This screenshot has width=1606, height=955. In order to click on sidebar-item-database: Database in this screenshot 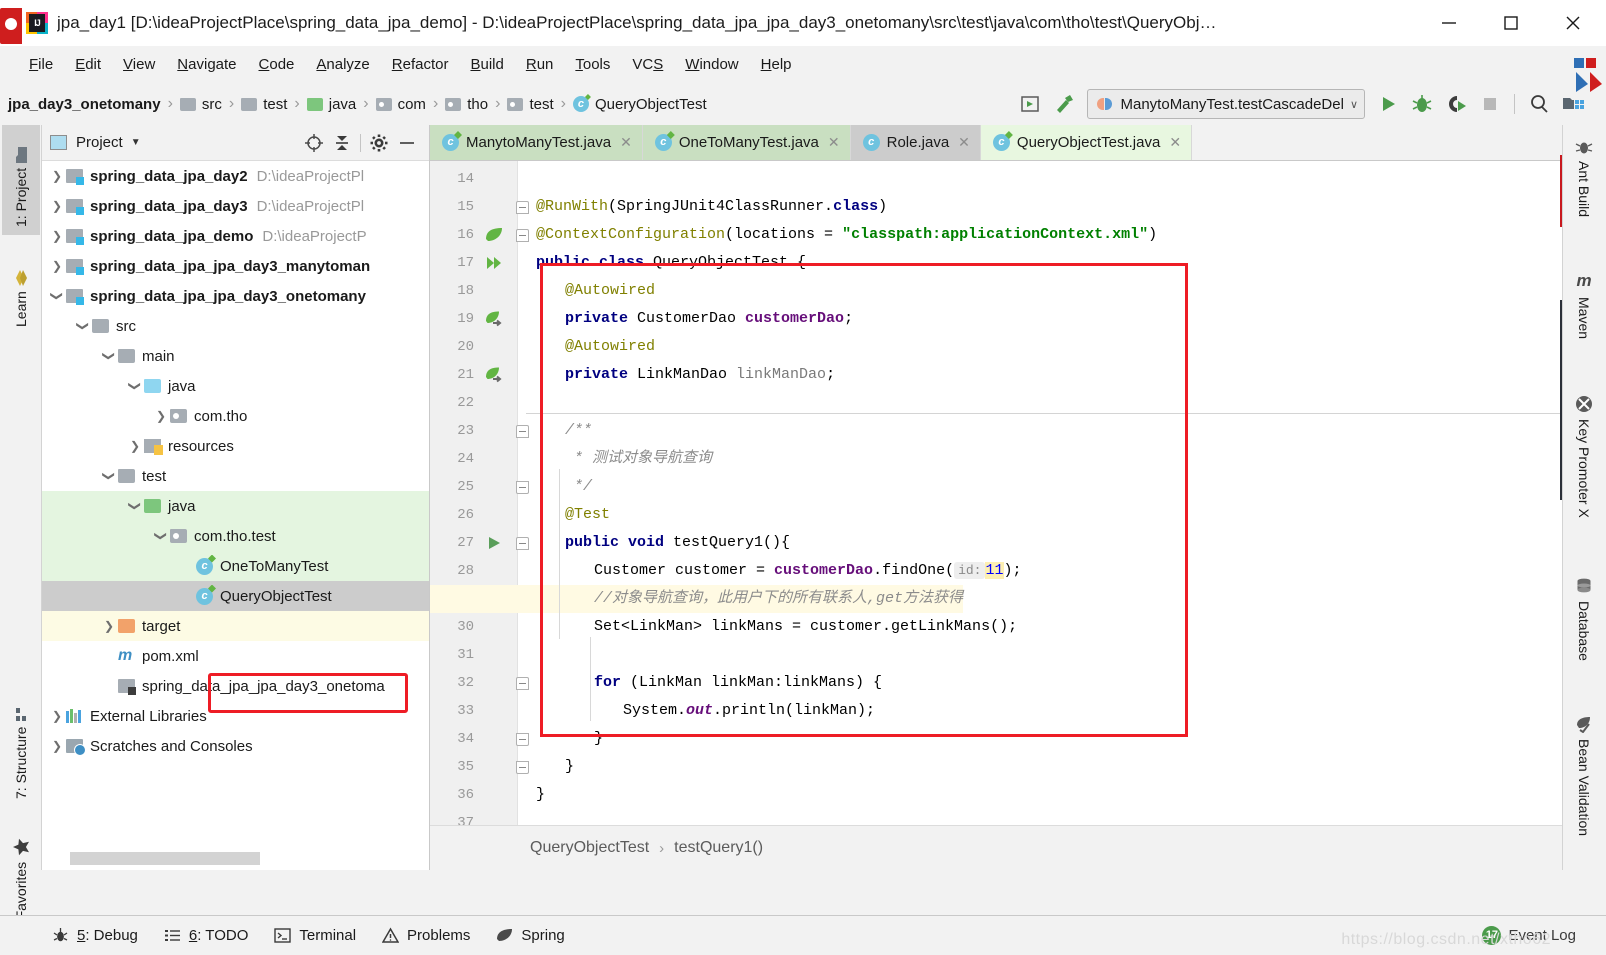, I will do `click(1584, 633)`.